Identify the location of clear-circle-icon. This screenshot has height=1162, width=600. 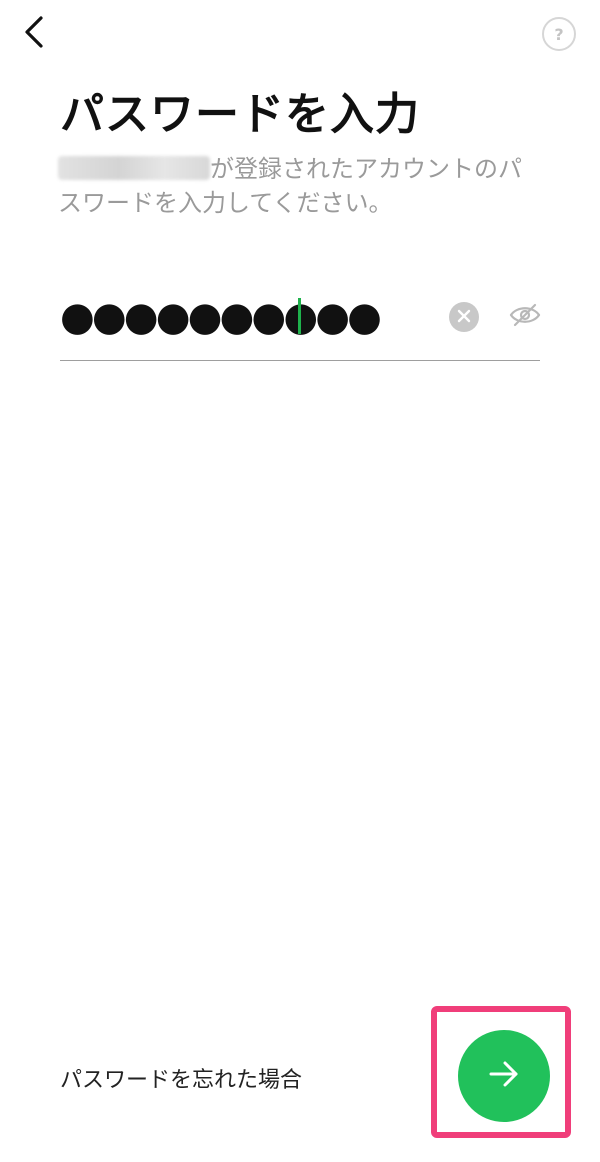
(464, 317).